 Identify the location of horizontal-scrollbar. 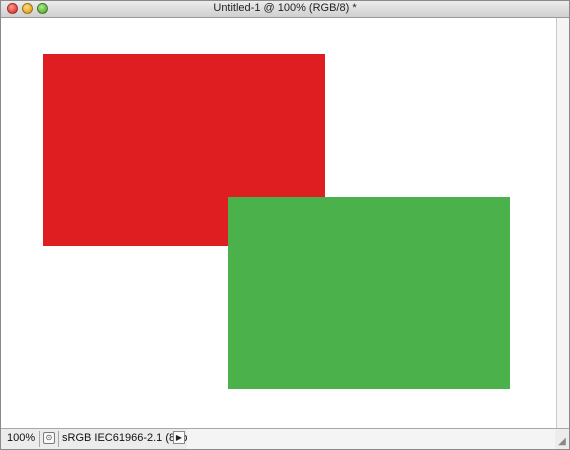
(371, 439).